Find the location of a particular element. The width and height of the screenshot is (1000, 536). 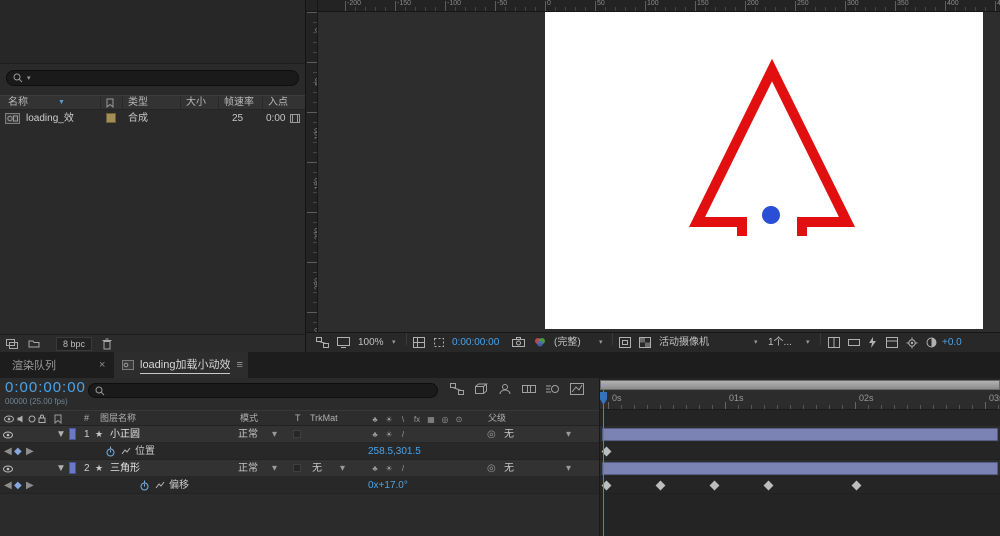

timeline-search-input is located at coordinates (263, 390).